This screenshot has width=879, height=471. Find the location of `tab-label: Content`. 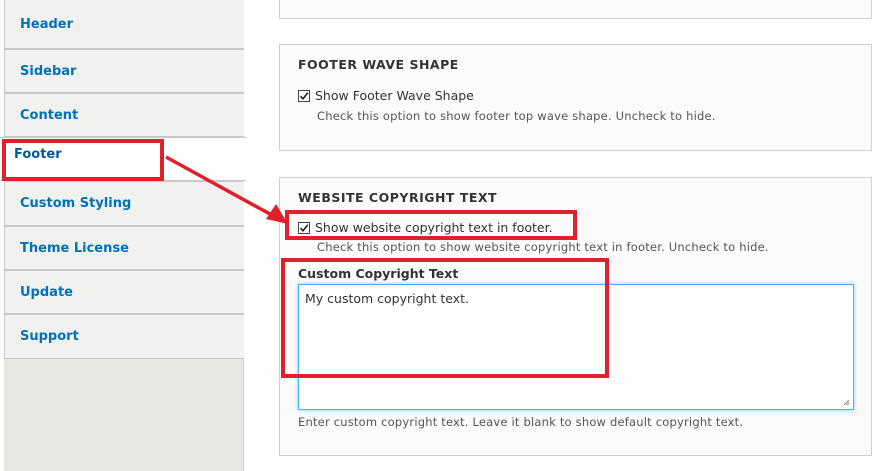

tab-label: Content is located at coordinates (49, 115).